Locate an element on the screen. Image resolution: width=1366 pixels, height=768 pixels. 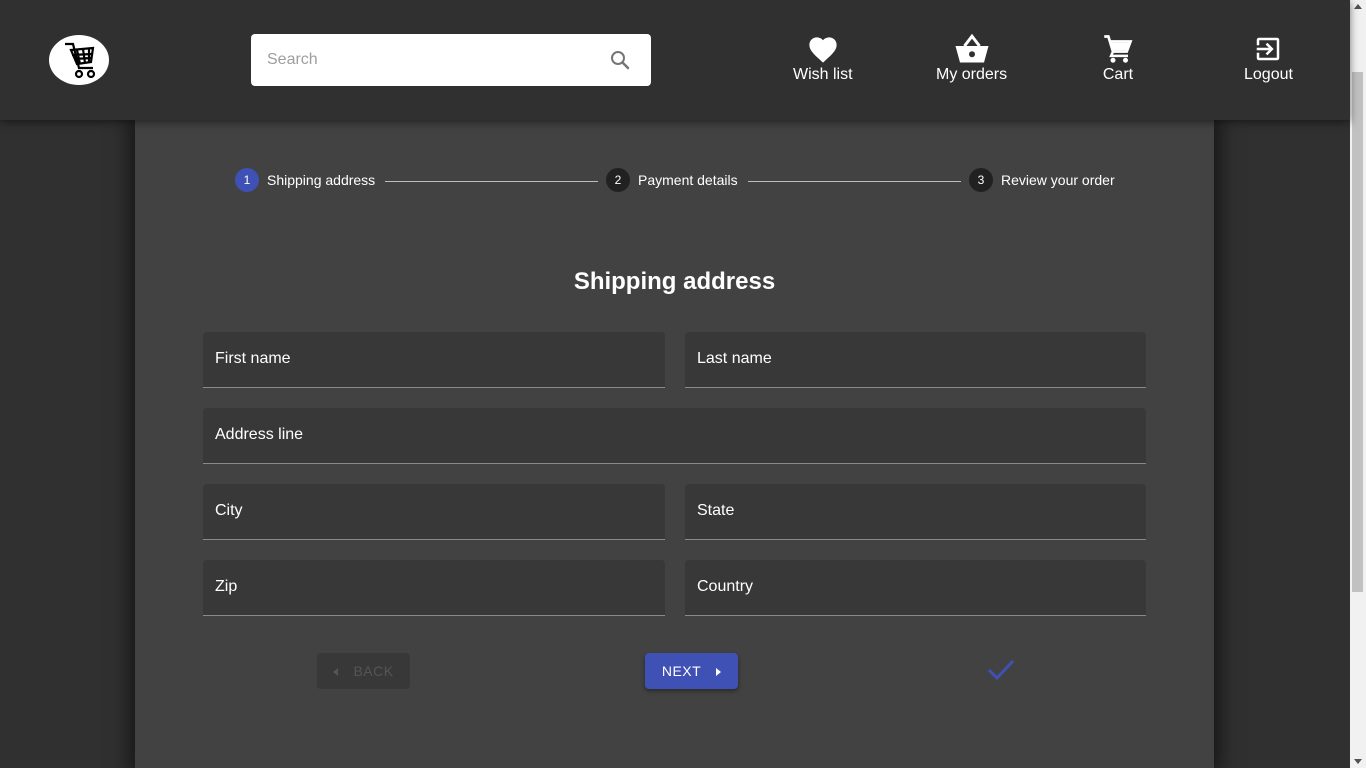
step-number: 3 is located at coordinates (981, 180).